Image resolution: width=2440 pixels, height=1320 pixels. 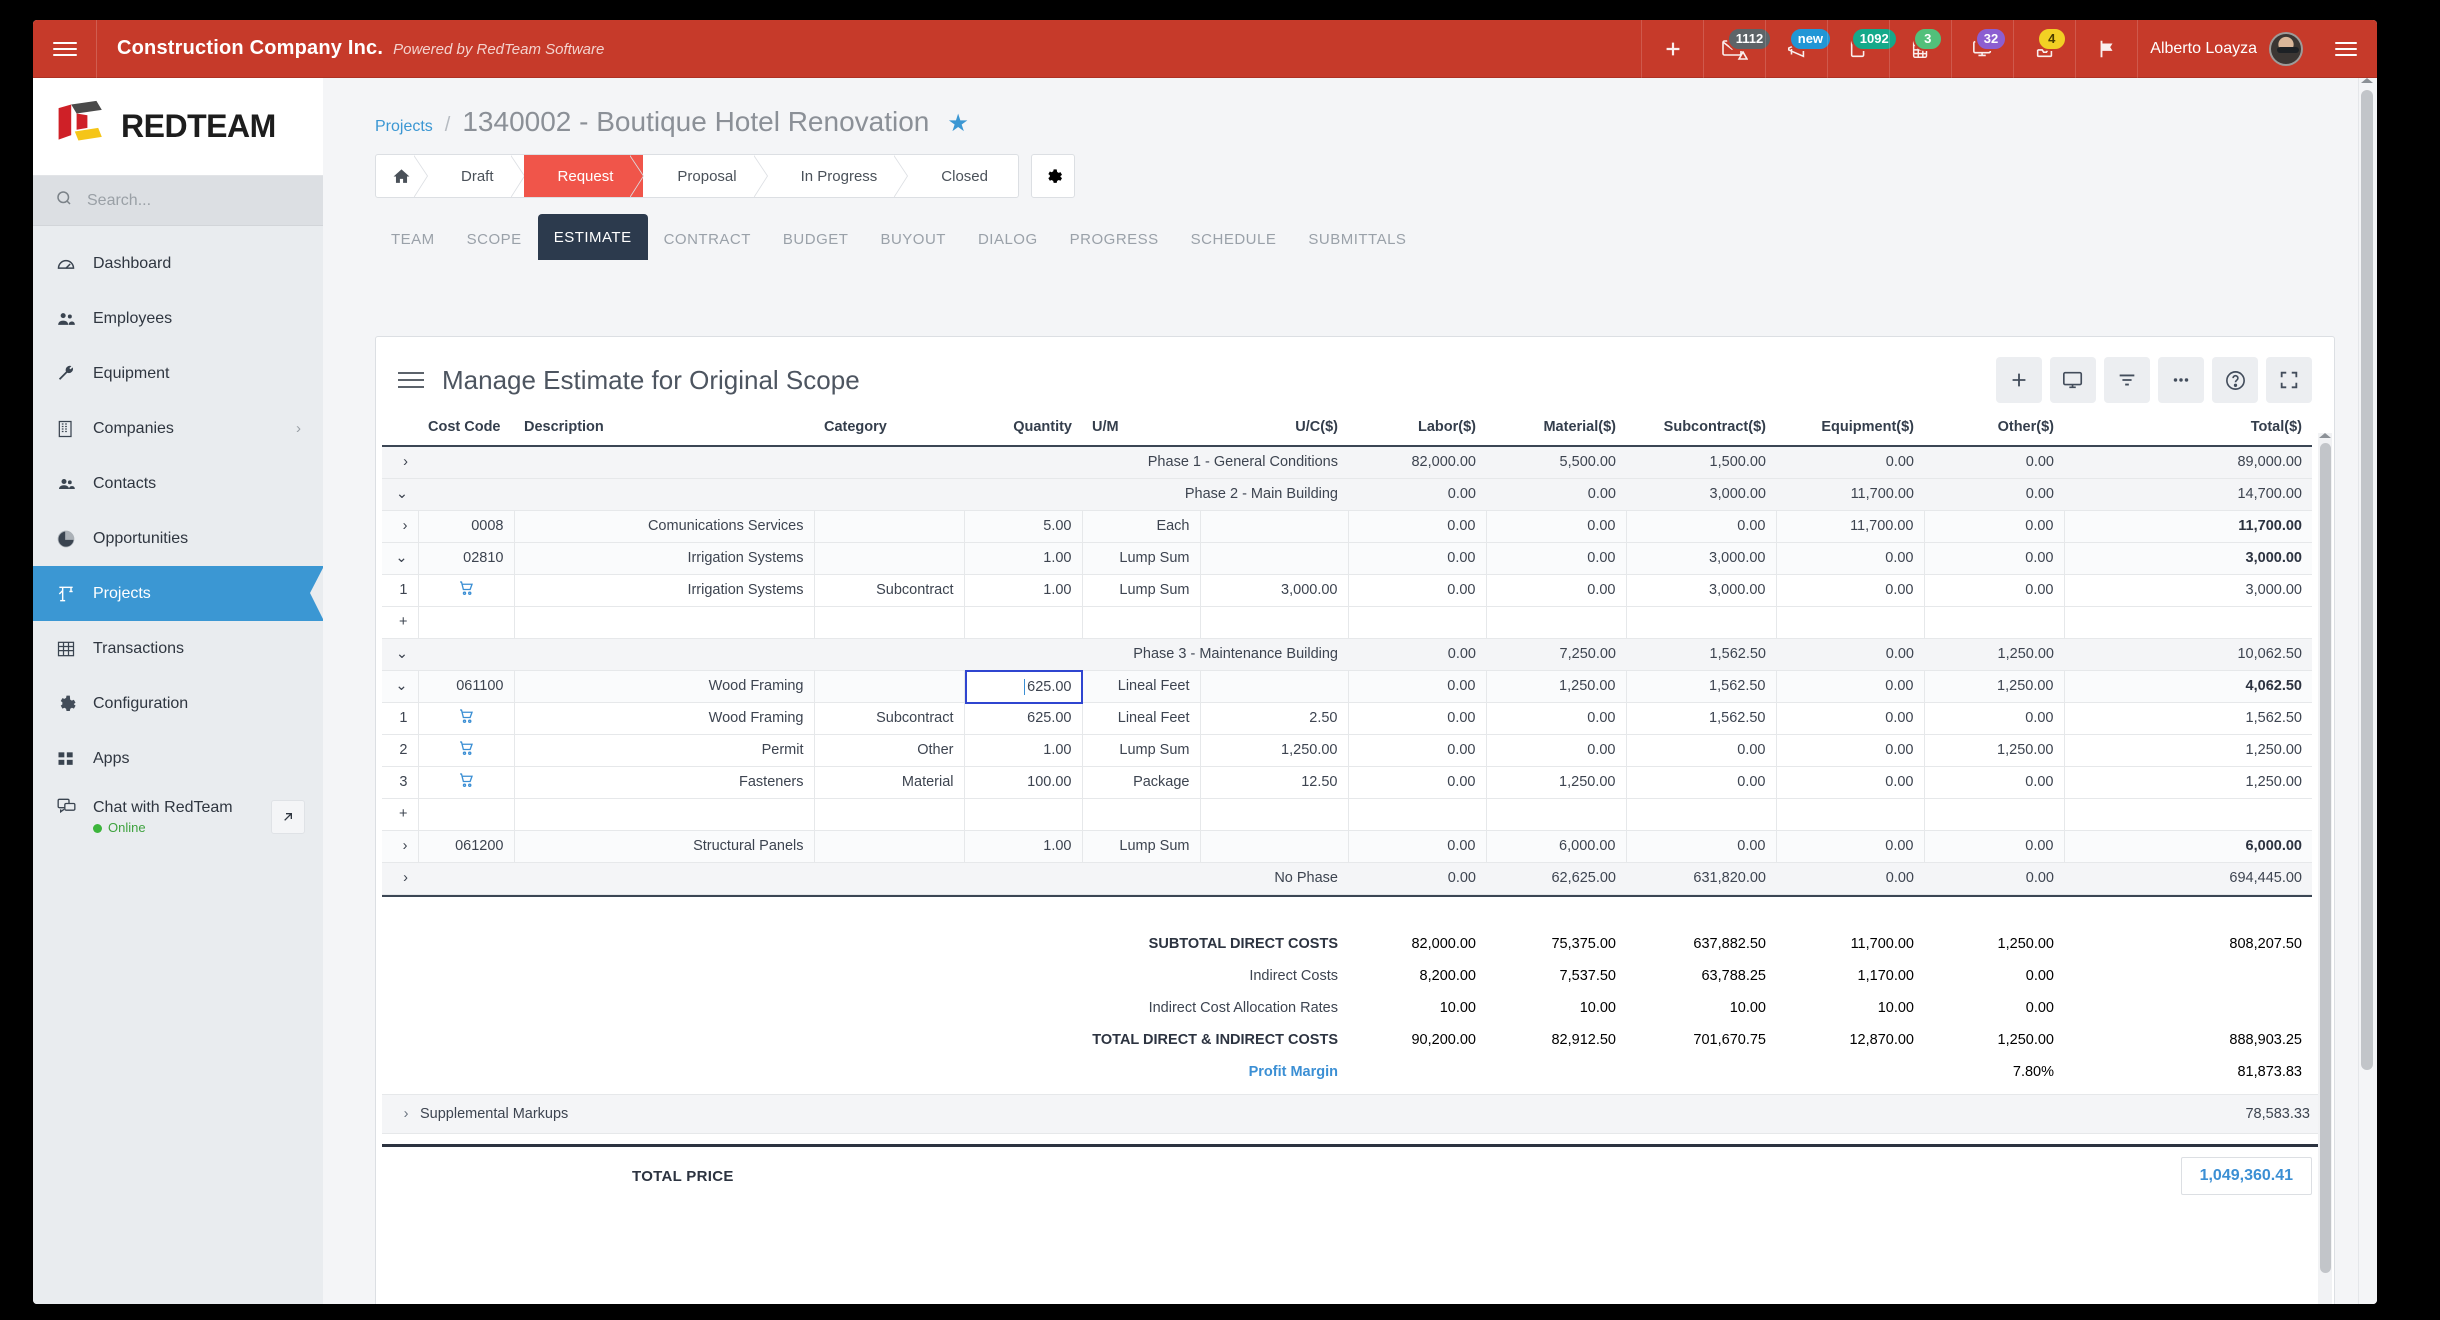 What do you see at coordinates (178, 127) in the screenshot?
I see `logo: REDTEAM` at bounding box center [178, 127].